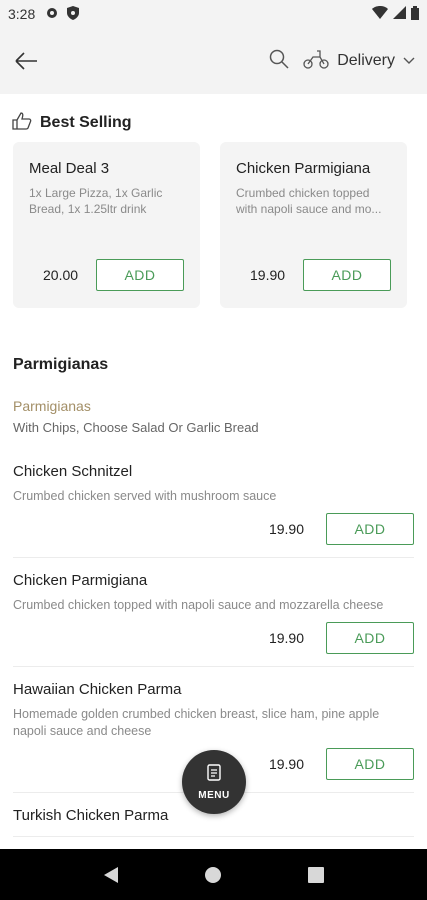 Image resolution: width=427 pixels, height=900 pixels. I want to click on best-selling-price: 20.00, so click(61, 275).